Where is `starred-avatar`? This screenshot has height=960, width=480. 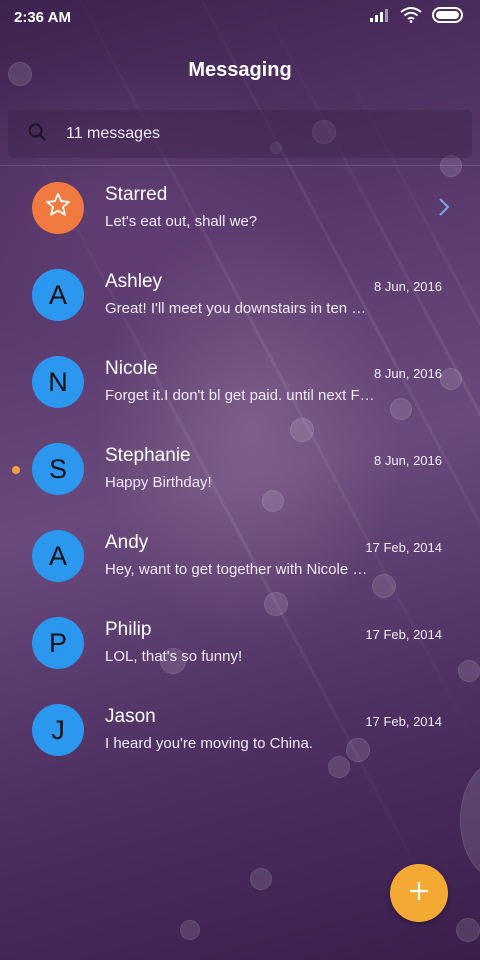 starred-avatar is located at coordinates (58, 208).